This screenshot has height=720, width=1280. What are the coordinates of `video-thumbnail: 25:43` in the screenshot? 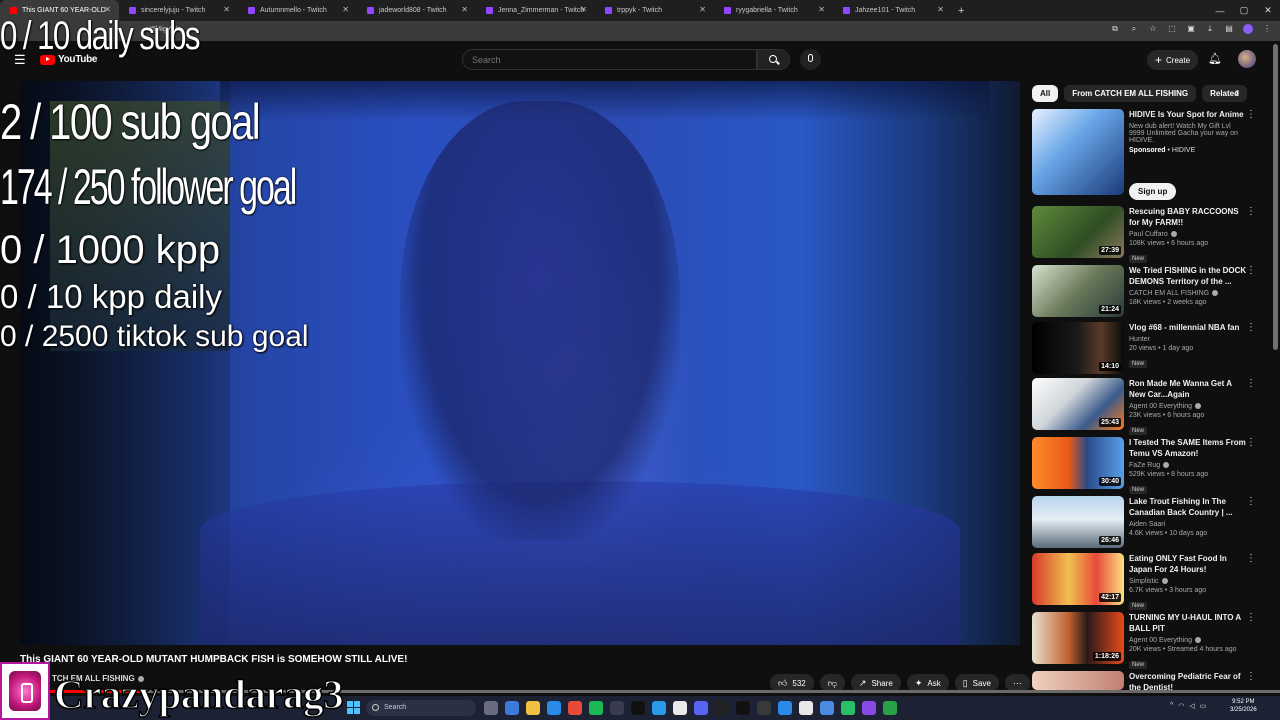 It's located at (1078, 404).